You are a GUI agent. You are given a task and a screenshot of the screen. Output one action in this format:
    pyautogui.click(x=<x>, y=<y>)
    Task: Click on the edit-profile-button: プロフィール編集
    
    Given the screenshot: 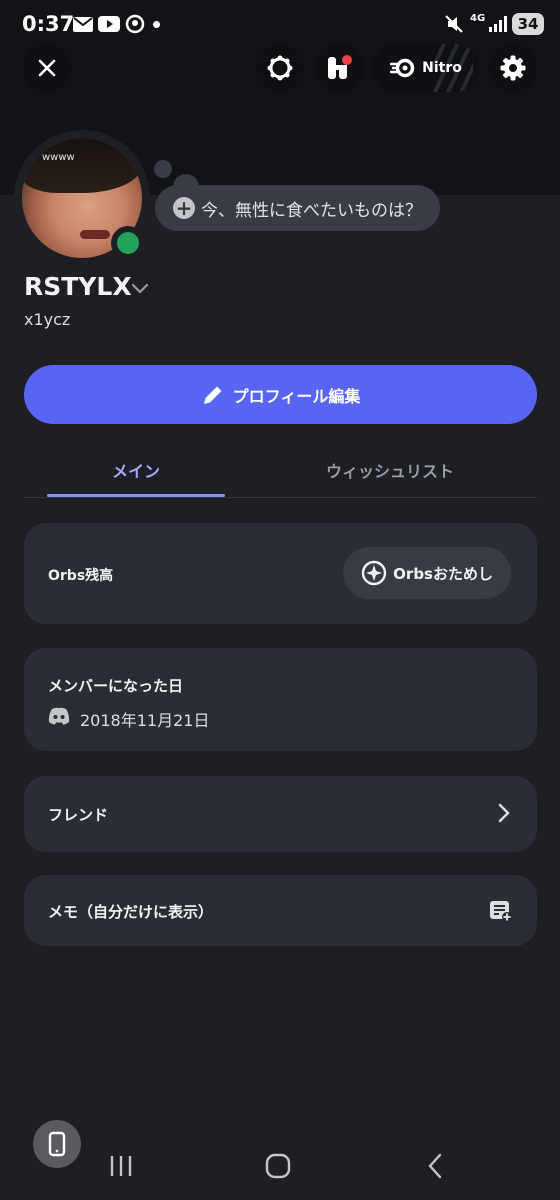 What is the action you would take?
    pyautogui.click(x=280, y=394)
    